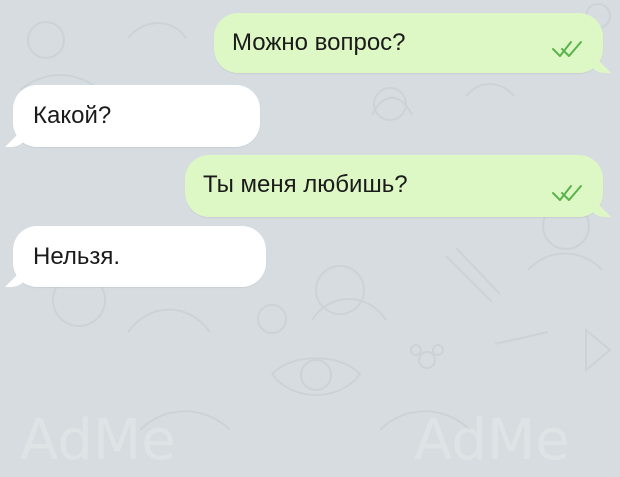 This screenshot has width=620, height=477. Describe the element at coordinates (319, 42) in the screenshot. I see `message-text: Можно вопрос?` at that location.